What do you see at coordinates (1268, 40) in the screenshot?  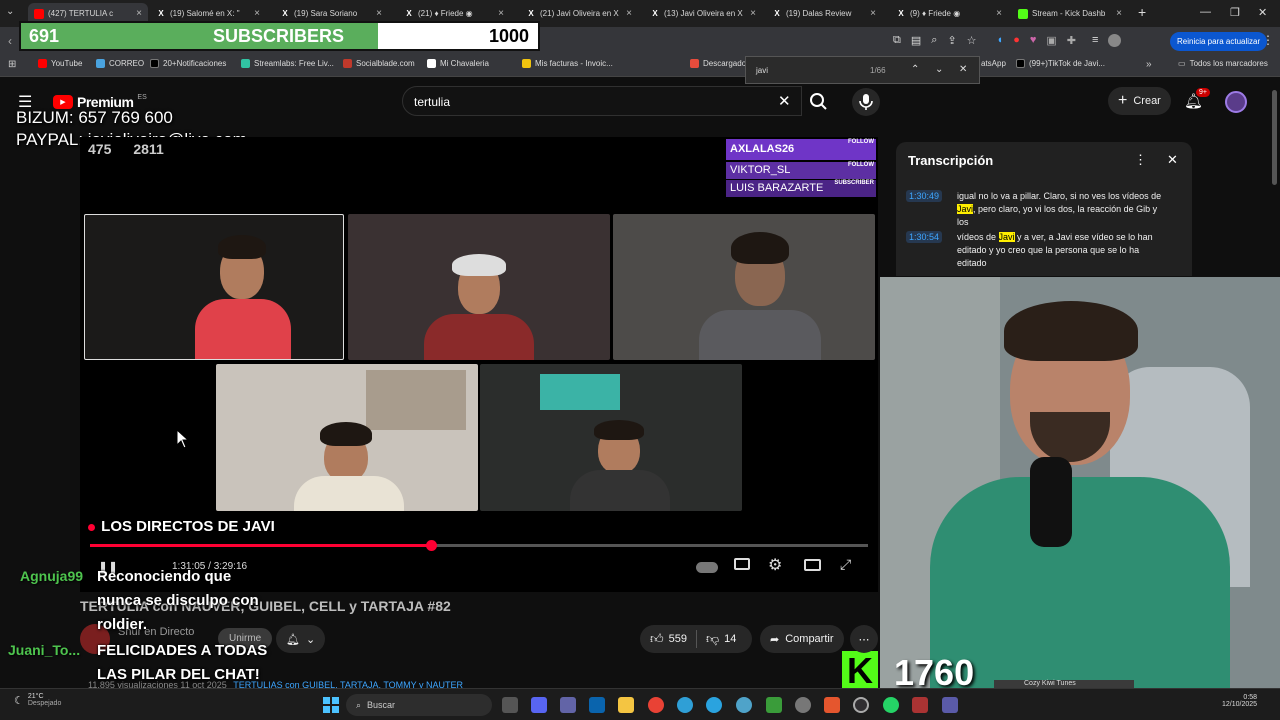 I see `browser-menu-icon: ⋮` at bounding box center [1268, 40].